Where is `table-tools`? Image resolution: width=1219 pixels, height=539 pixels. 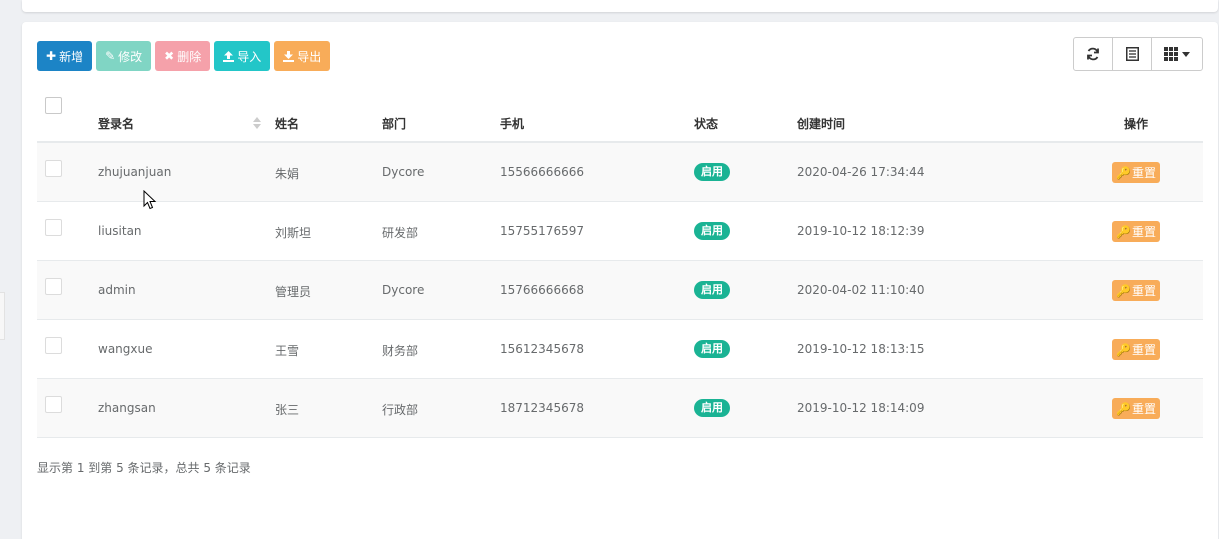 table-tools is located at coordinates (1138, 54).